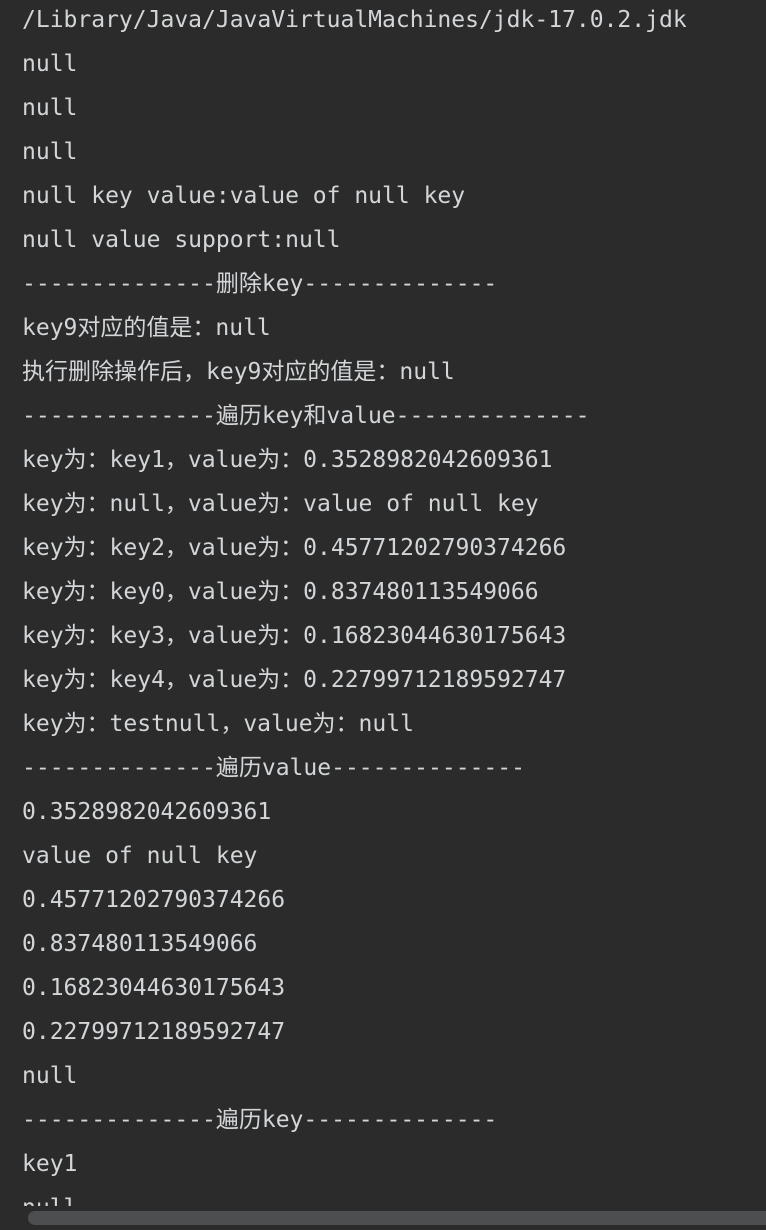 This screenshot has height=1230, width=766. Describe the element at coordinates (181, 240) in the screenshot. I see `console-line: null value support:null` at that location.